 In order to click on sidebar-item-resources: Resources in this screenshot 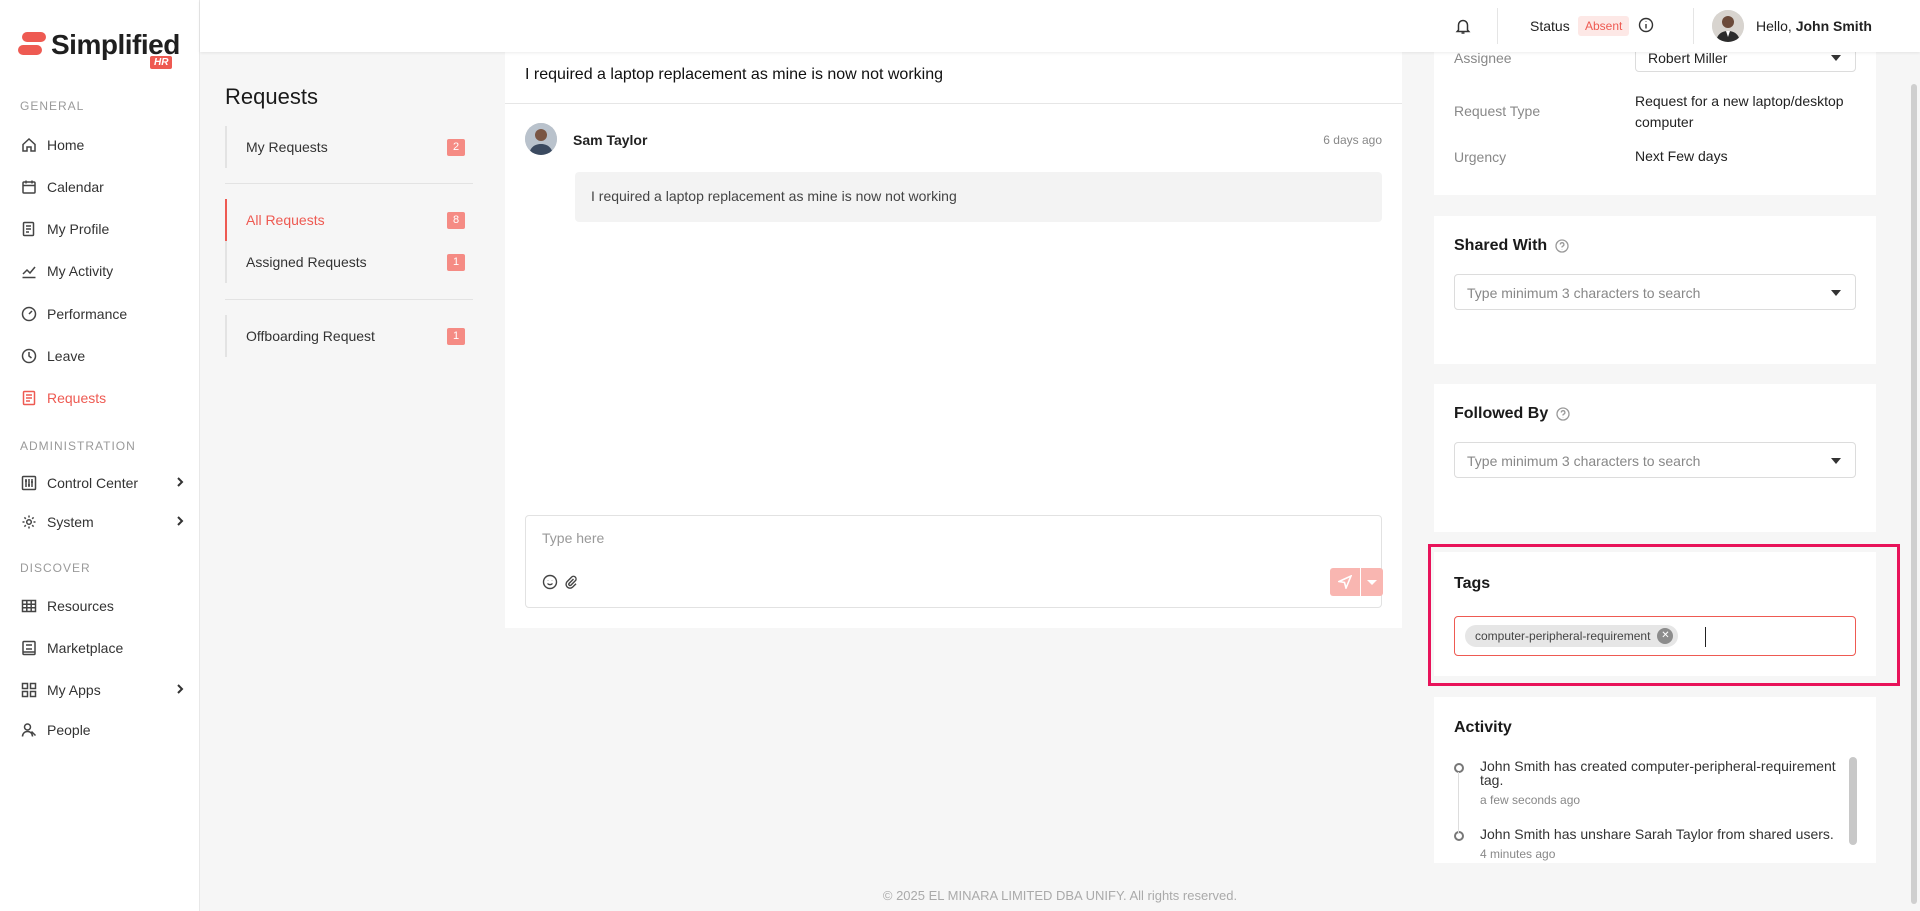, I will do `click(102, 606)`.